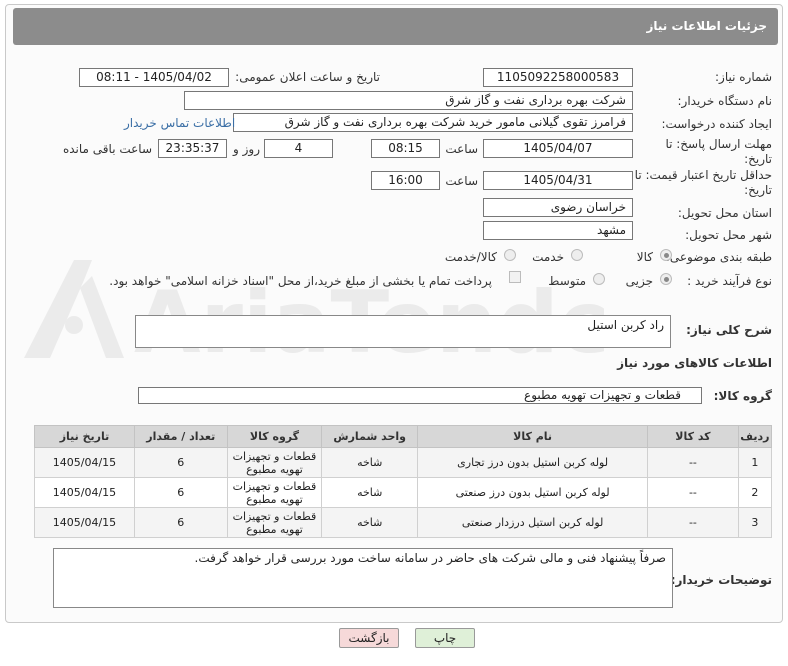 The width and height of the screenshot is (788, 666). Describe the element at coordinates (567, 281) in the screenshot. I see `process-option-medium: متوسط` at that location.